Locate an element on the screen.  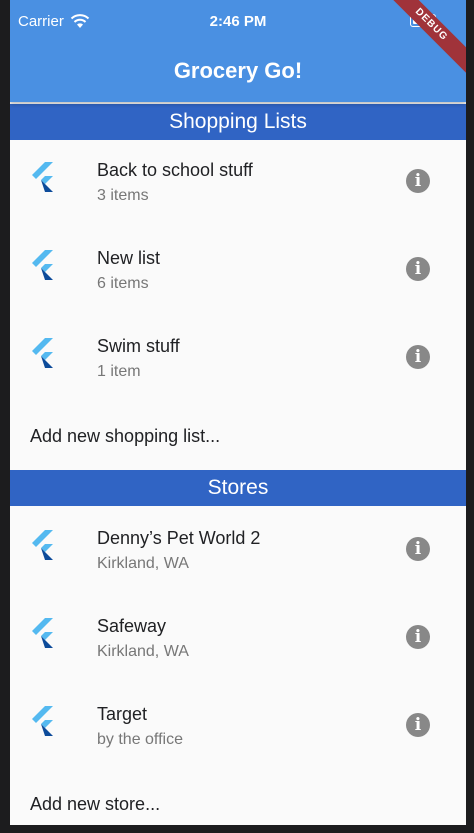
item-name: Swim stuff is located at coordinates (138, 346).